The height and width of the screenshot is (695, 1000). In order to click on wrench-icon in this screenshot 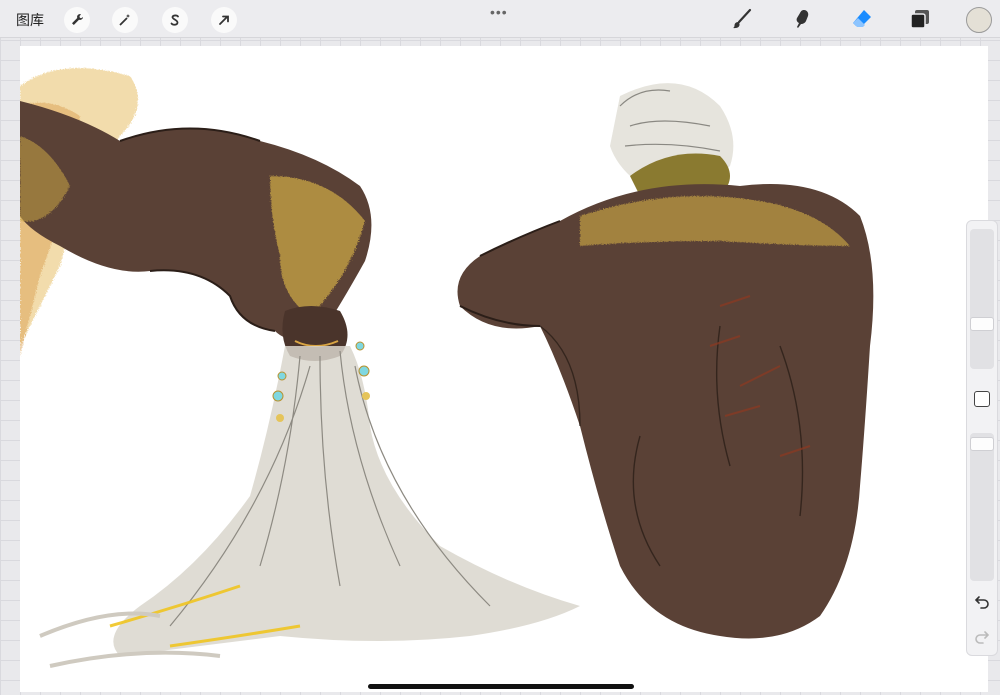, I will do `click(77, 19)`.